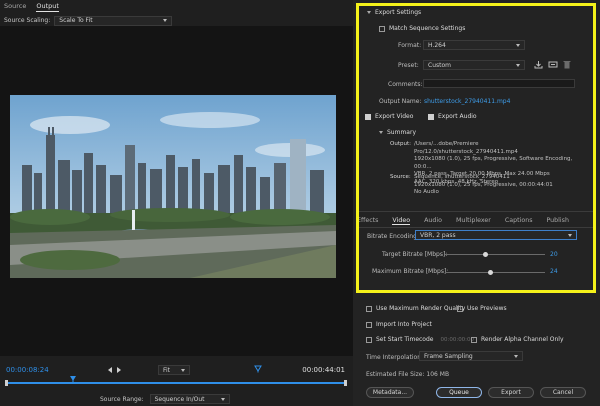 This screenshot has height=406, width=600. Describe the element at coordinates (27, 20) in the screenshot. I see `source-scaling-label: Source Scaling:` at that location.